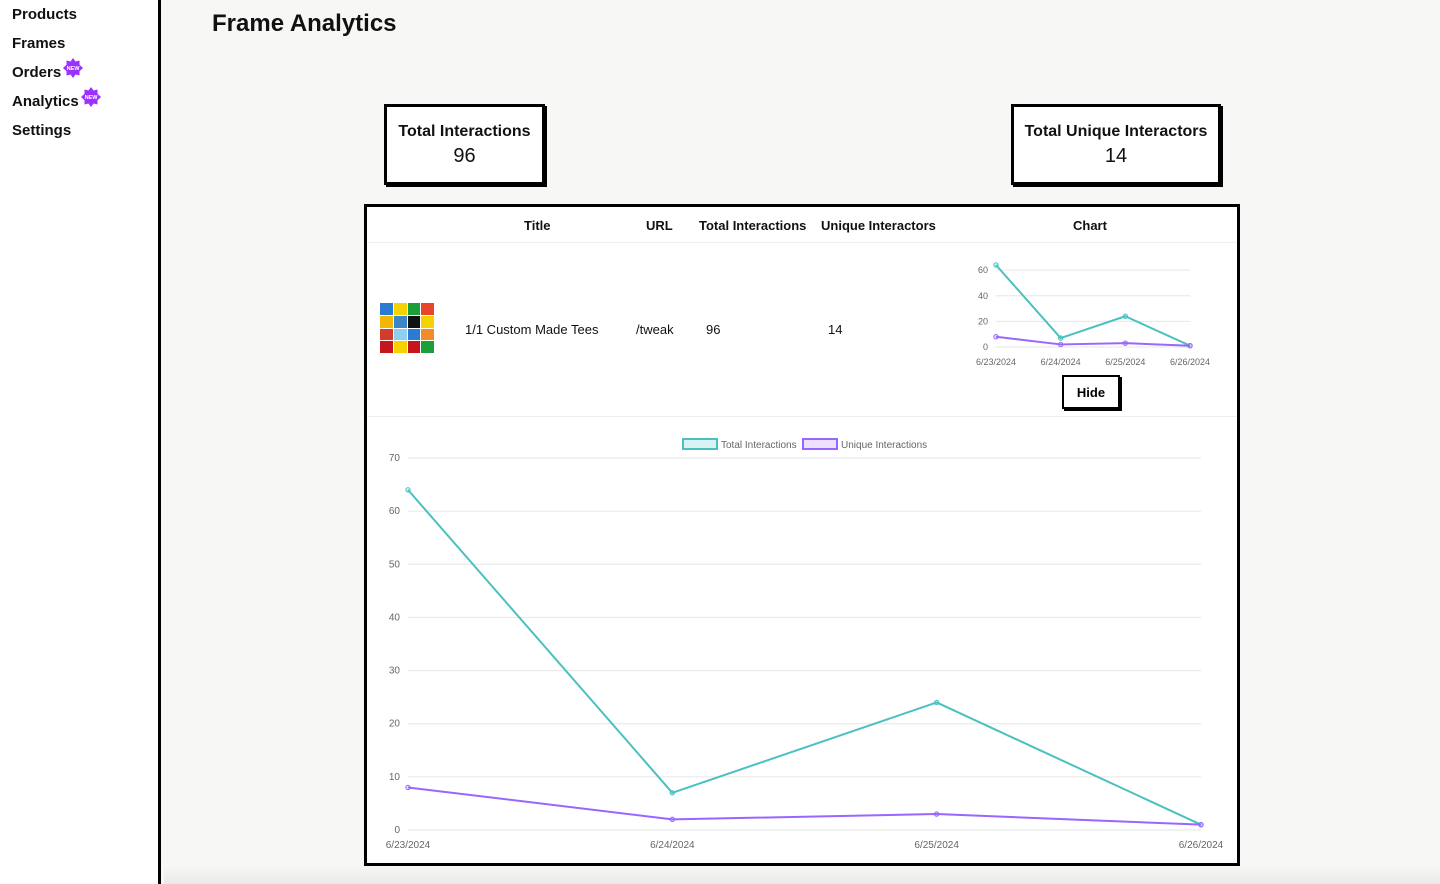  I want to click on row-unique-interactors: 14, so click(835, 329).